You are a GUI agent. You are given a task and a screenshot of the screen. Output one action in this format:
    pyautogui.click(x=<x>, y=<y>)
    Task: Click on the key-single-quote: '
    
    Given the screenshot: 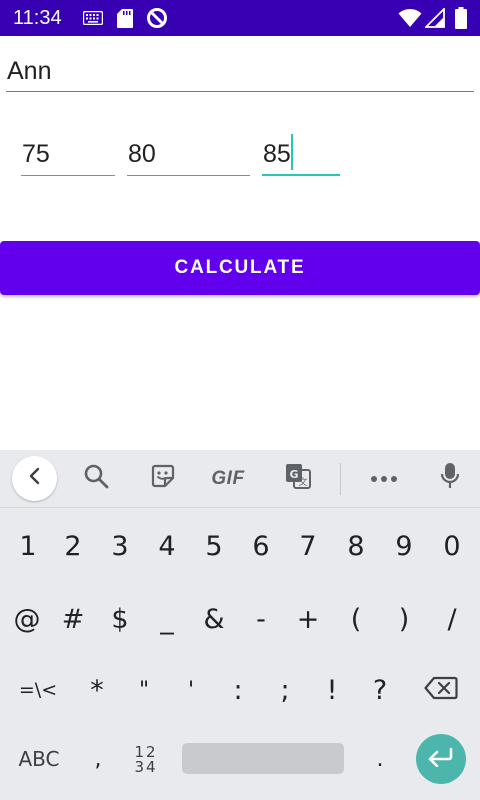 What is the action you would take?
    pyautogui.click(x=191, y=690)
    